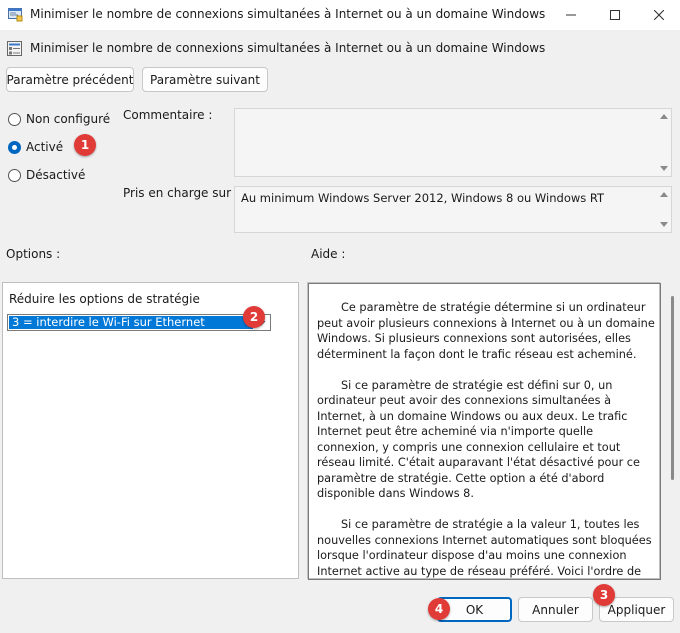  Describe the element at coordinates (14, 175) in the screenshot. I see `radio-disabled-dot` at that location.